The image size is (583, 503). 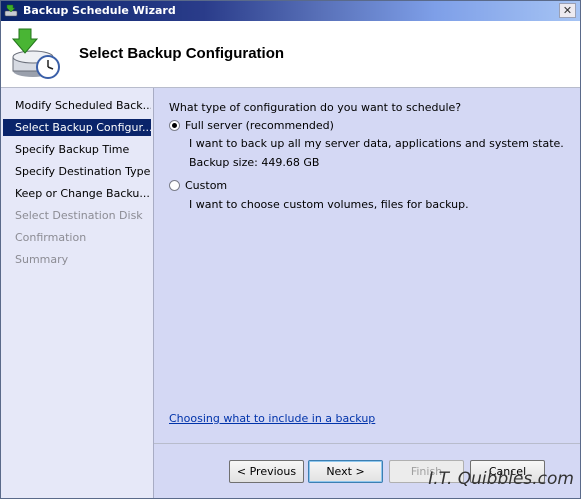 I want to click on custom-label: Custom, so click(x=206, y=185).